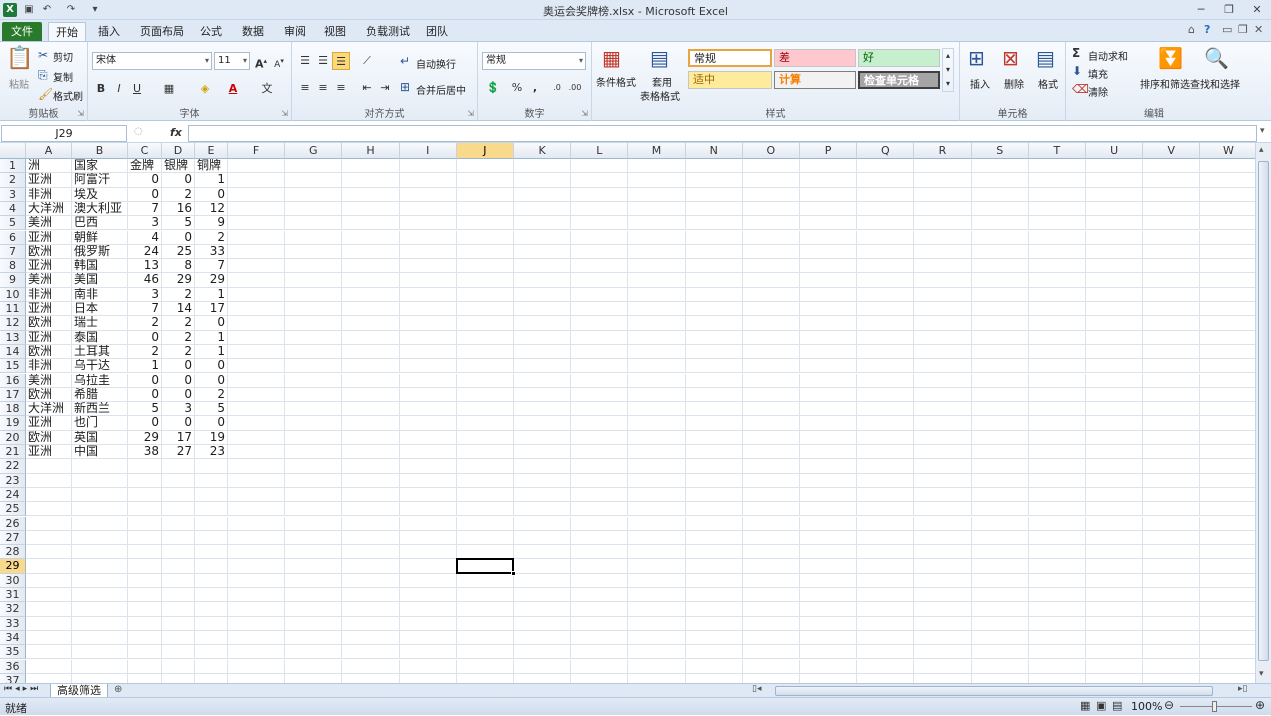 Image resolution: width=1271 pixels, height=716 pixels. What do you see at coordinates (178, 366) in the screenshot?
I see `cell-d15: 0` at bounding box center [178, 366].